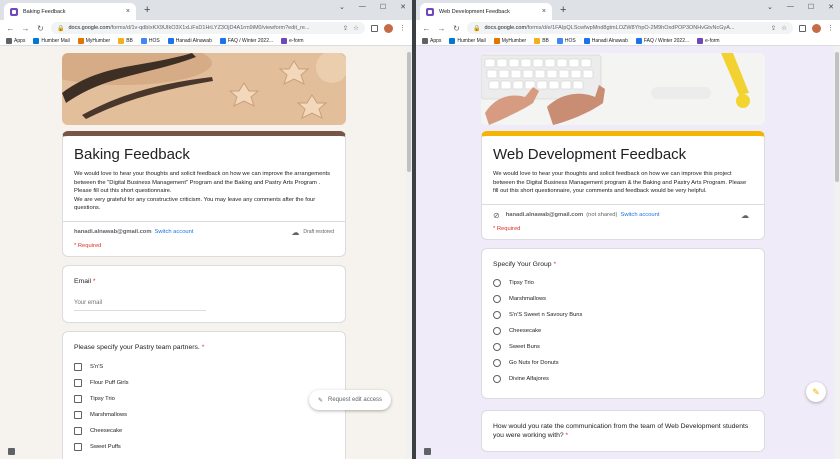 This screenshot has height=459, width=840. Describe the element at coordinates (350, 400) in the screenshot. I see `request-edit-access-button: ✎ Request edit access` at that location.